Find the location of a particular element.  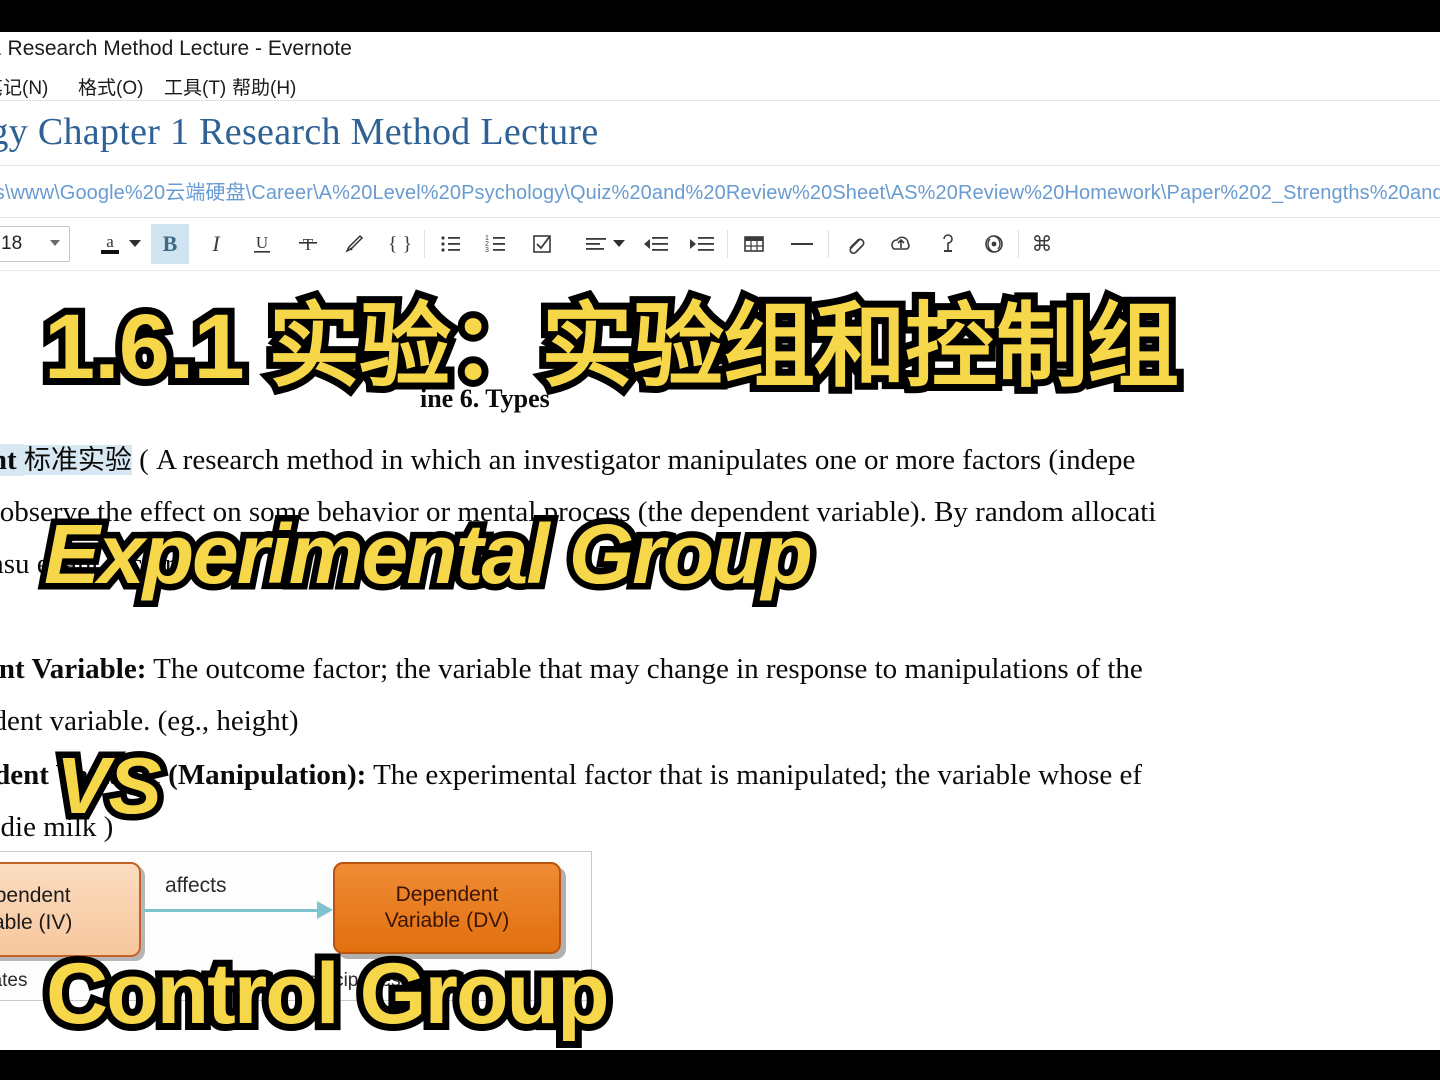

diagram-iv-box: dependent ariable (IV) is located at coordinates (70, 909).